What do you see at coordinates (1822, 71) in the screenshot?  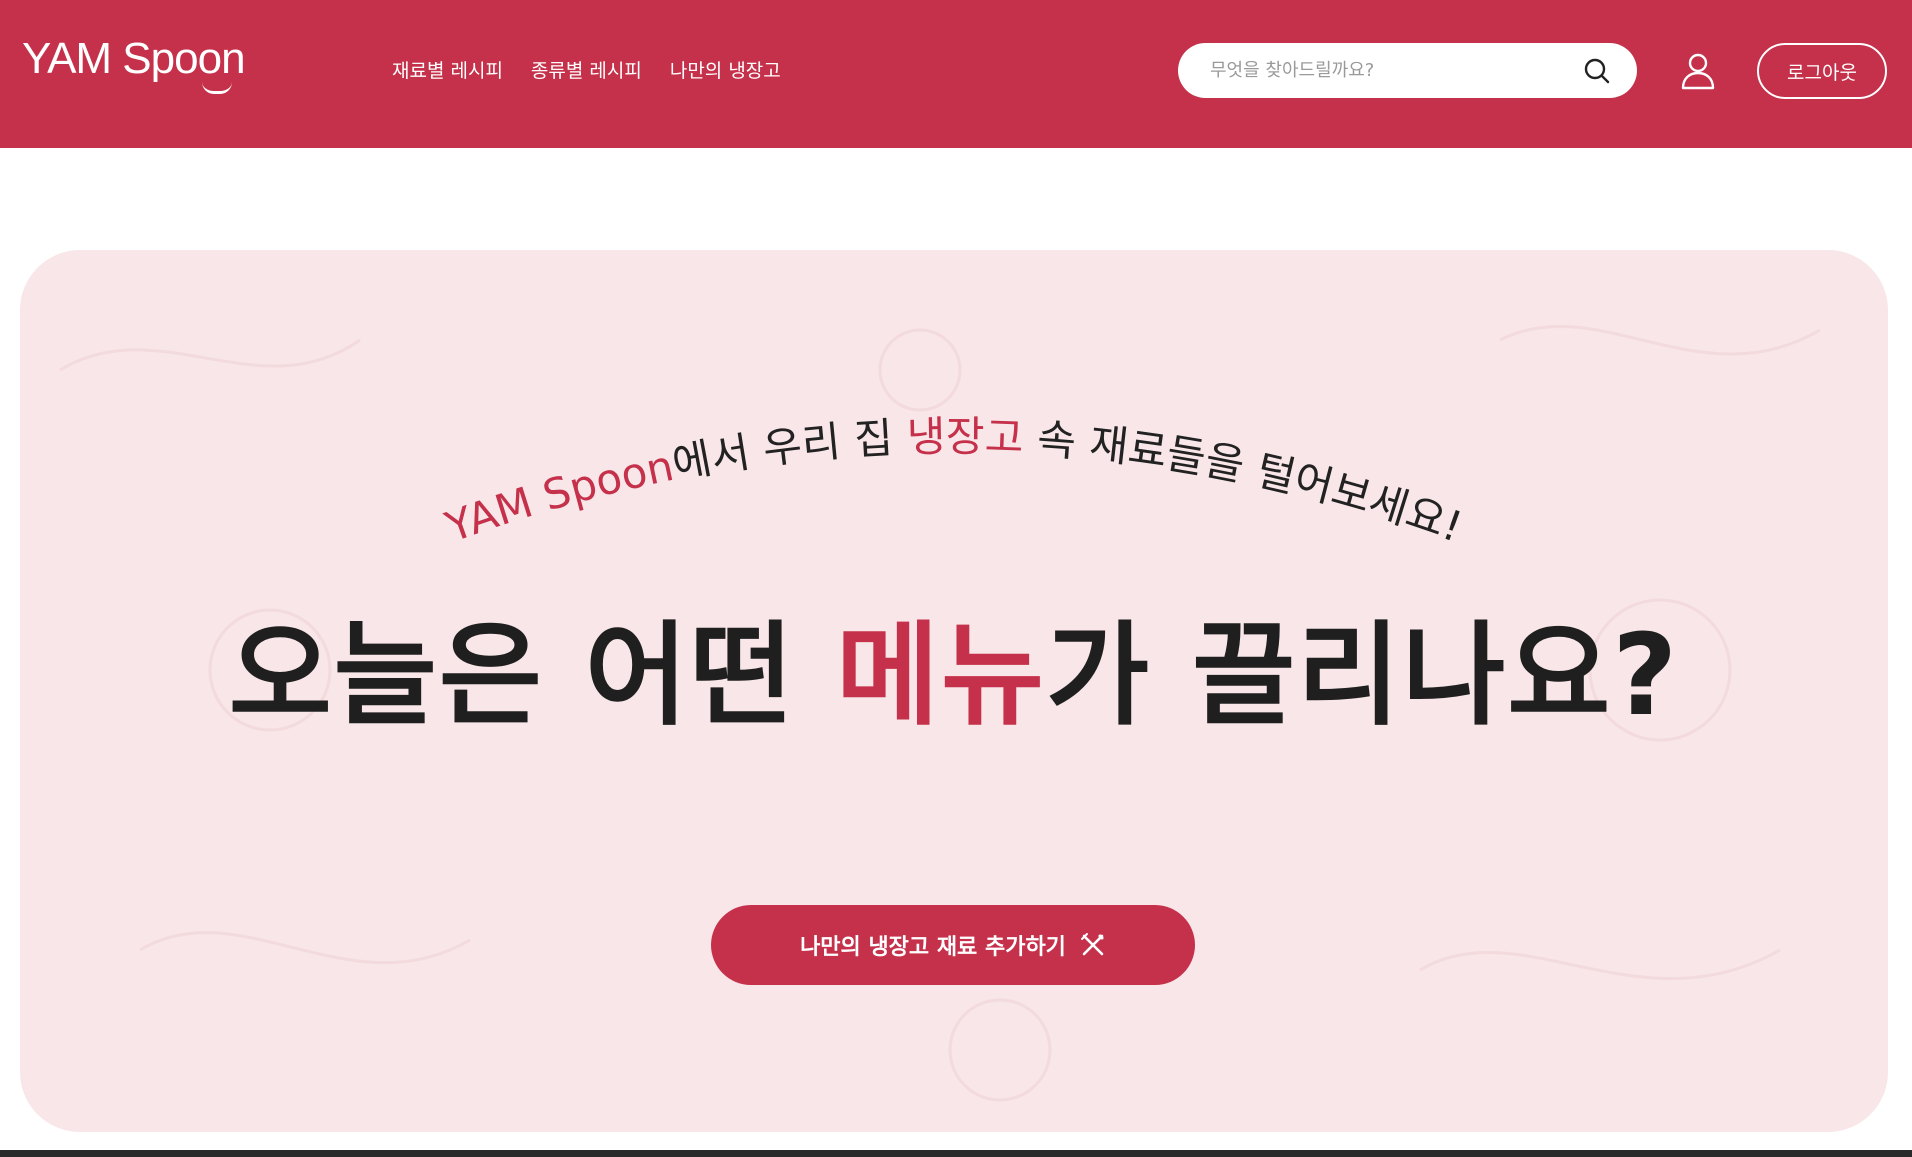 I see `logout-button: 로그아웃` at bounding box center [1822, 71].